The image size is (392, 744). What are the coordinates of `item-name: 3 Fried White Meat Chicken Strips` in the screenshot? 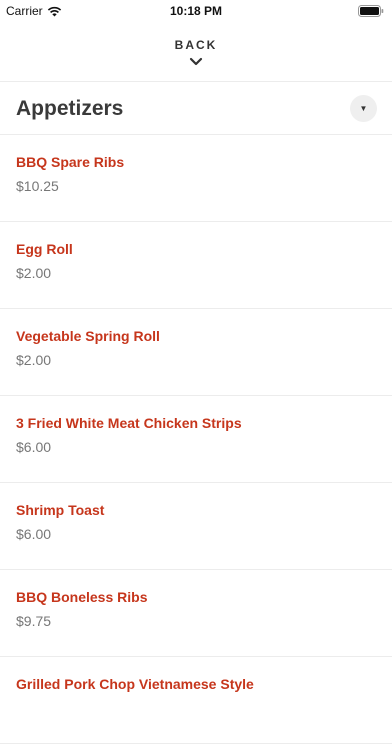 It's located at (129, 423).